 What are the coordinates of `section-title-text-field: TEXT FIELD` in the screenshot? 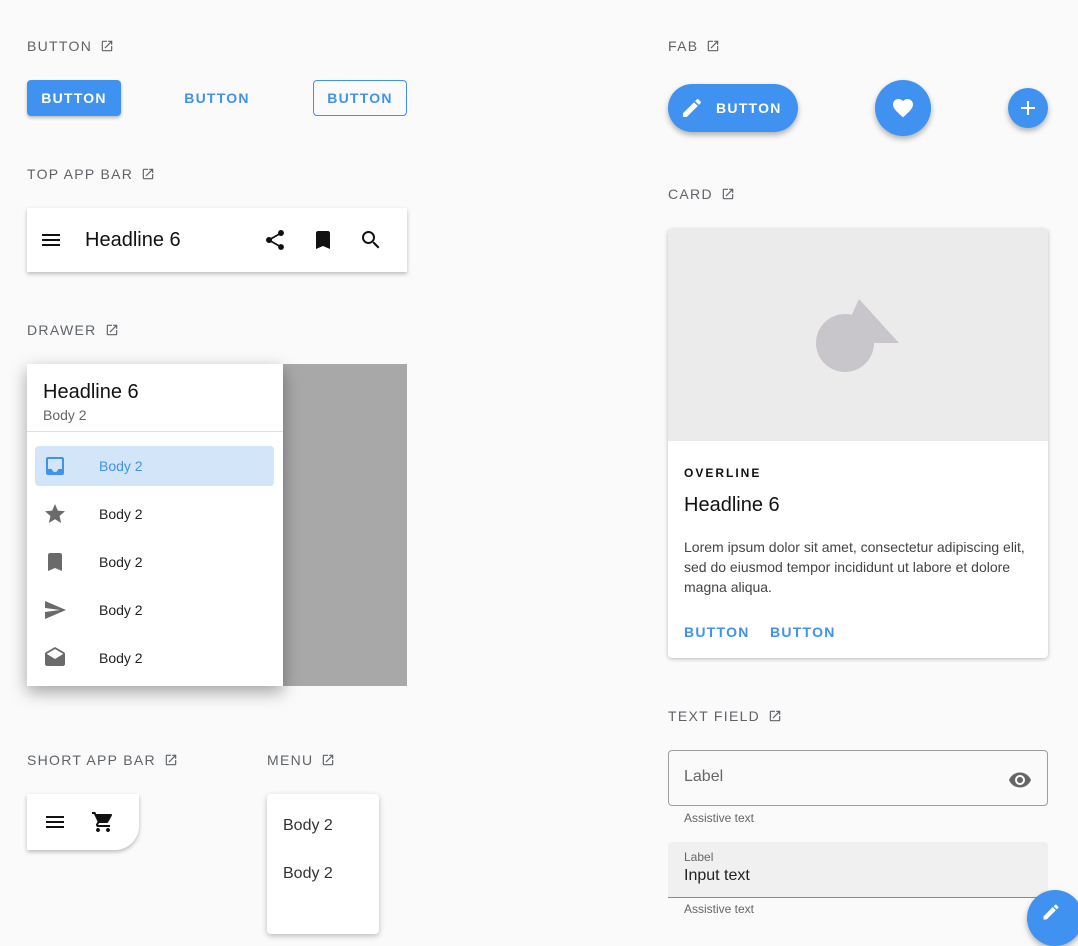 It's located at (725, 716).